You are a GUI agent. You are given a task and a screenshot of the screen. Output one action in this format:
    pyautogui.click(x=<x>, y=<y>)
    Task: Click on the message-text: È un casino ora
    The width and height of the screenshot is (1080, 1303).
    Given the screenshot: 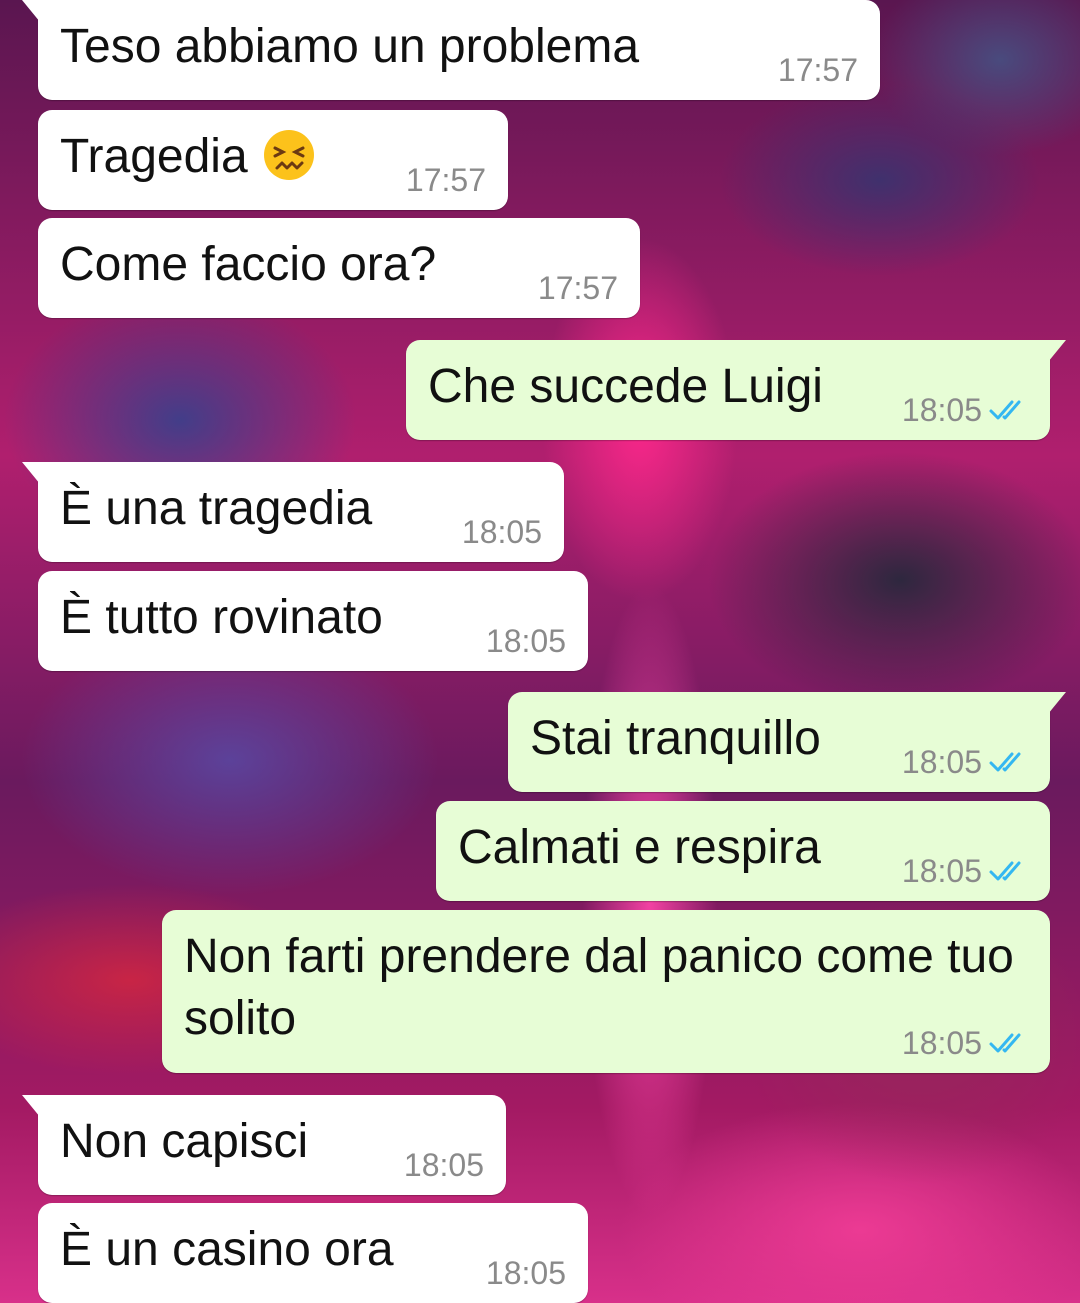 What is the action you would take?
    pyautogui.click(x=227, y=1249)
    